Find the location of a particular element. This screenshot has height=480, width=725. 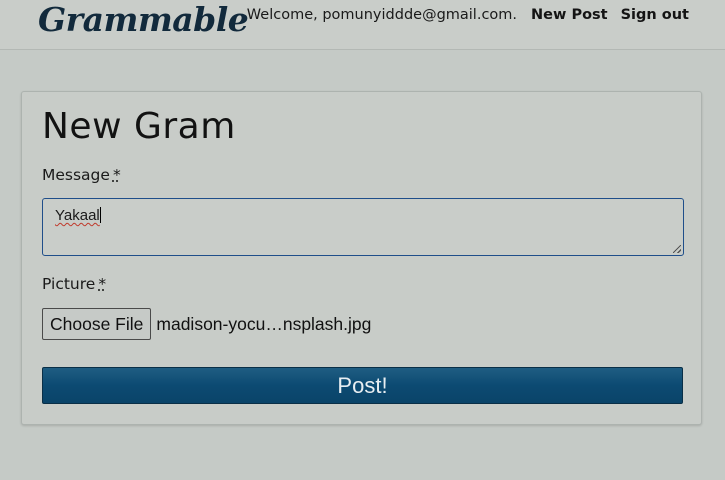

picture-label: Picture * is located at coordinates (74, 284).